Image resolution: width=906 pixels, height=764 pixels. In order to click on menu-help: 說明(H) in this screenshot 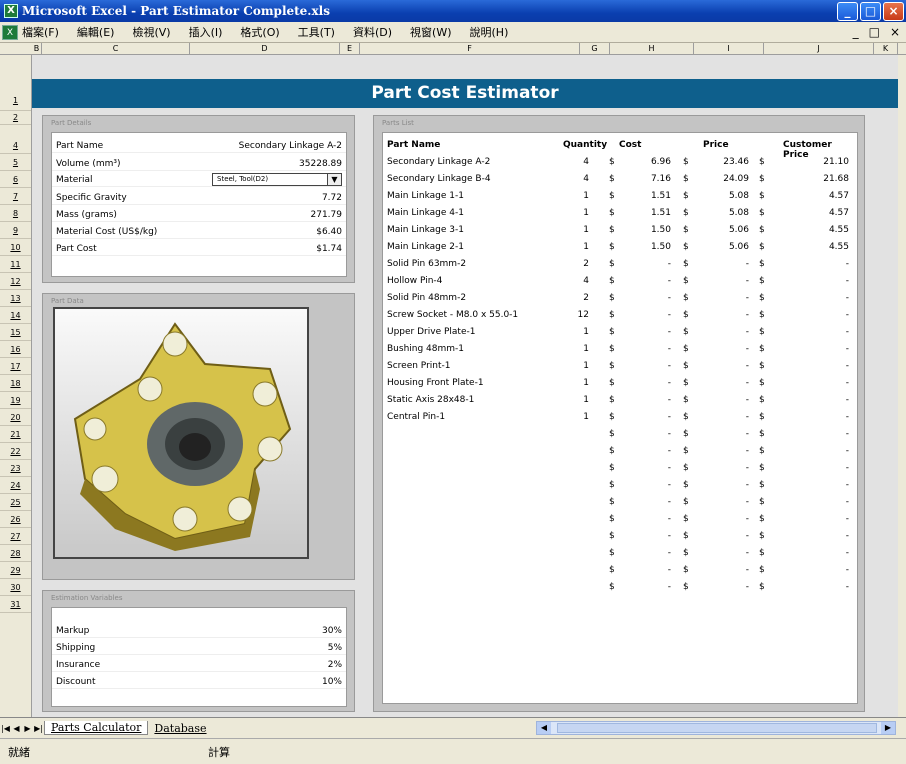, I will do `click(489, 32)`.